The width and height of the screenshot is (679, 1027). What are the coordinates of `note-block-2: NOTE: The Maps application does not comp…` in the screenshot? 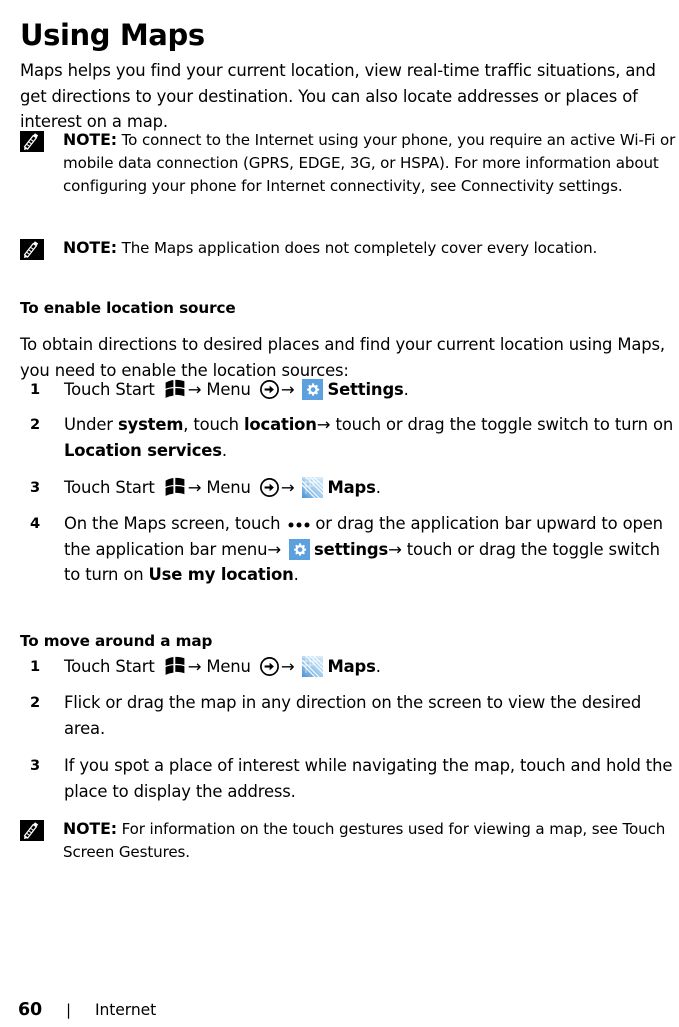 It's located at (349, 248).